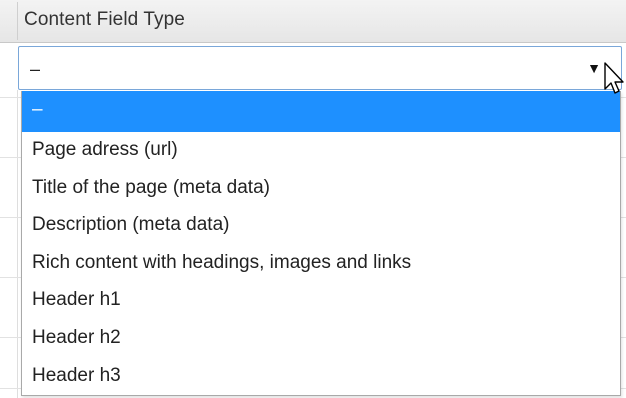 The image size is (626, 398). What do you see at coordinates (321, 301) in the screenshot?
I see `dropdown-option: Header h1` at bounding box center [321, 301].